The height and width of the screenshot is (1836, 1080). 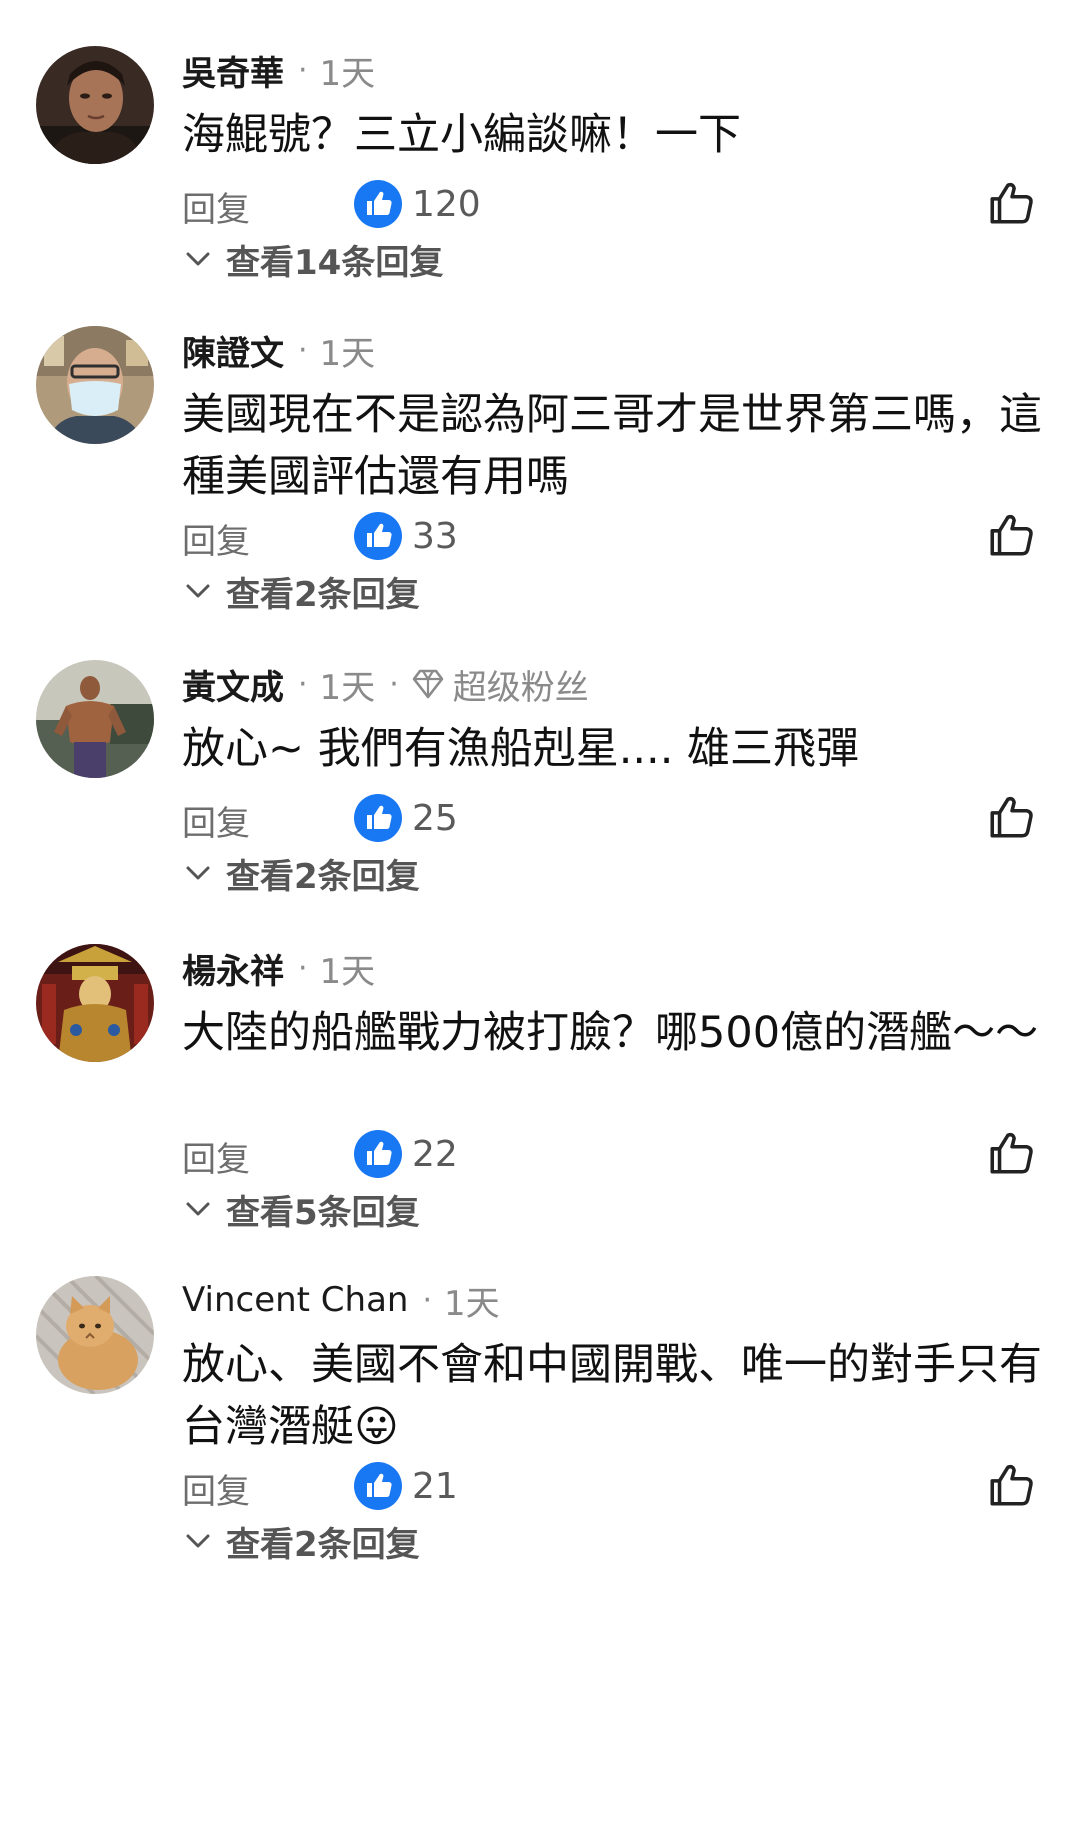 What do you see at coordinates (95, 385) in the screenshot?
I see `masked-man-avatar` at bounding box center [95, 385].